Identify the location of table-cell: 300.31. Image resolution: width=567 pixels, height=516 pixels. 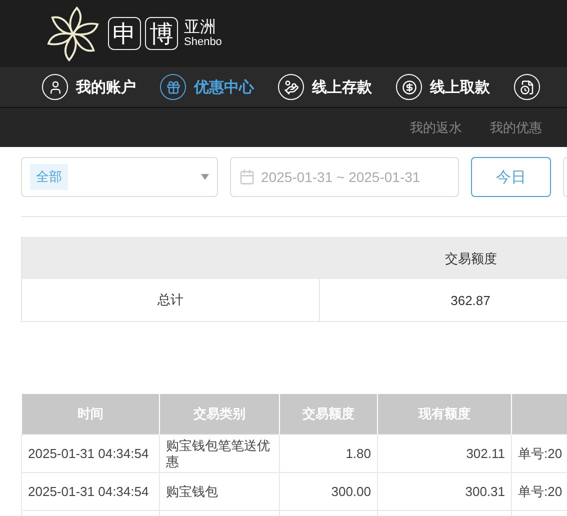
(445, 491).